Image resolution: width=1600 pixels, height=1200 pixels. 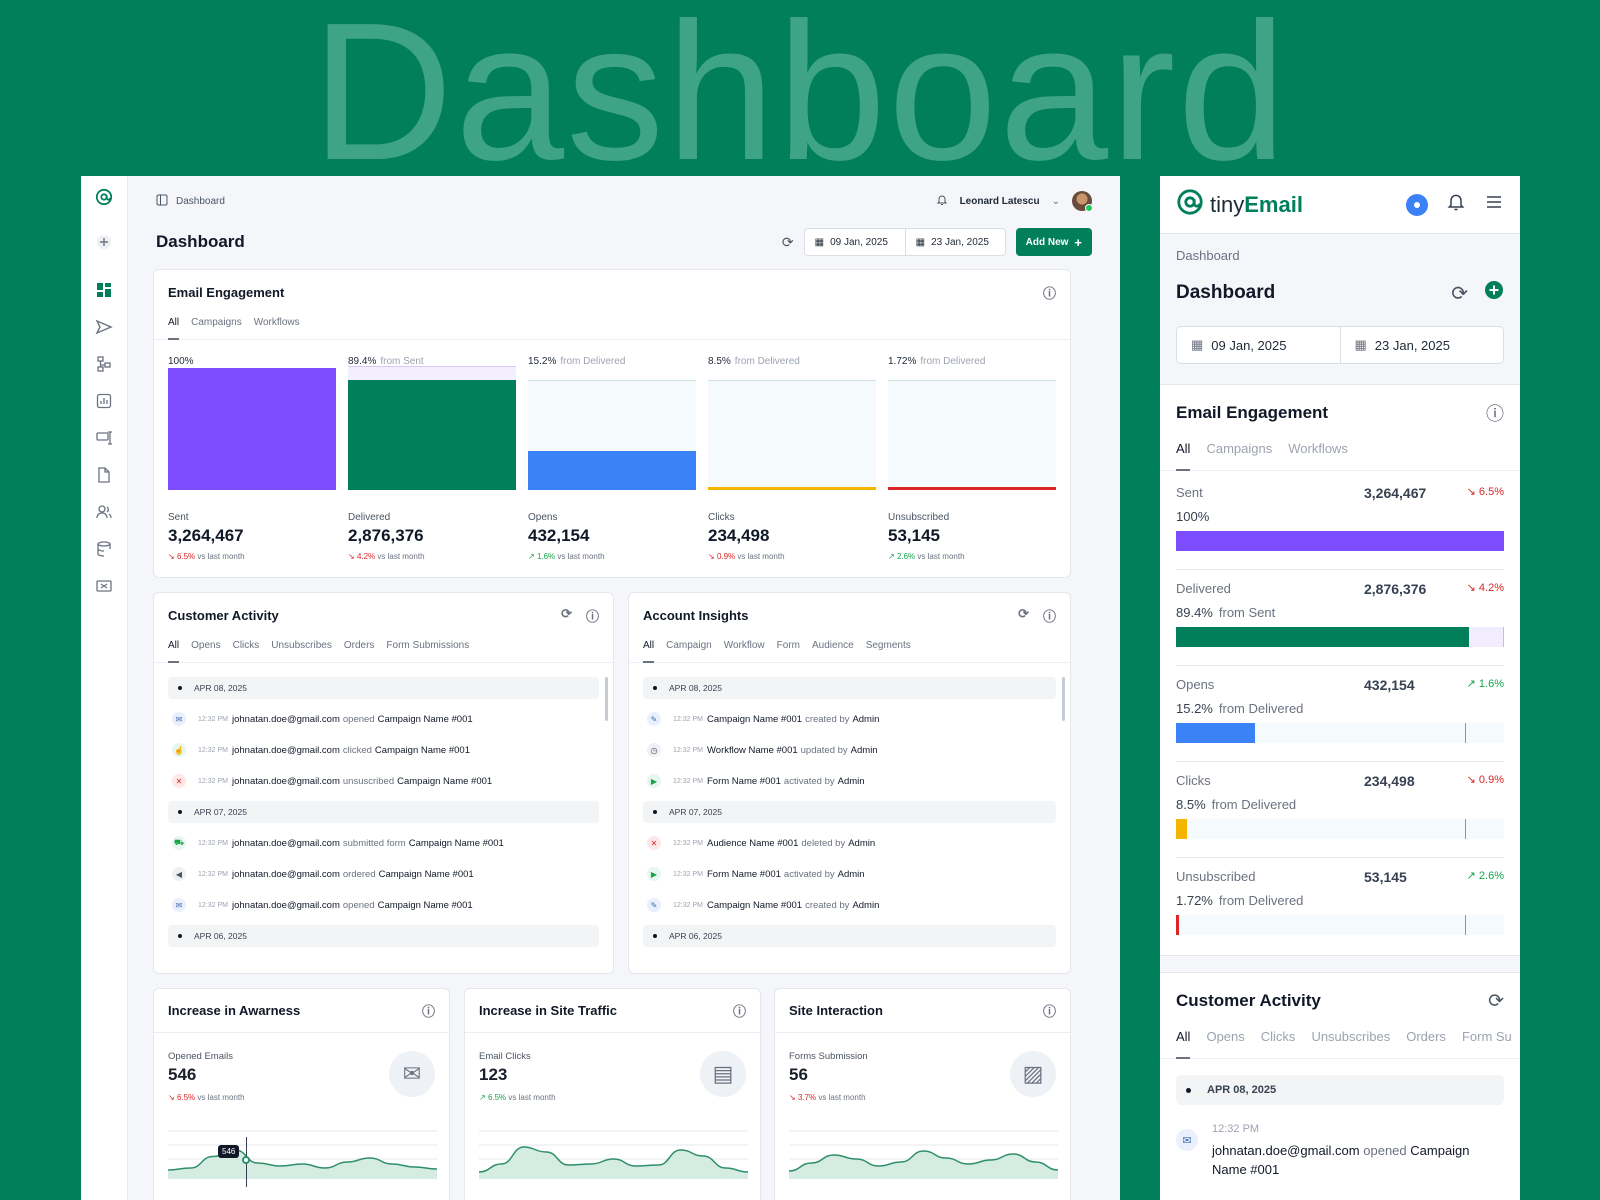 What do you see at coordinates (1340, 622) in the screenshot?
I see `mobile-metric-row: Delivered 2,876,376 ↘ 4.2% 89.4% from Sent` at bounding box center [1340, 622].